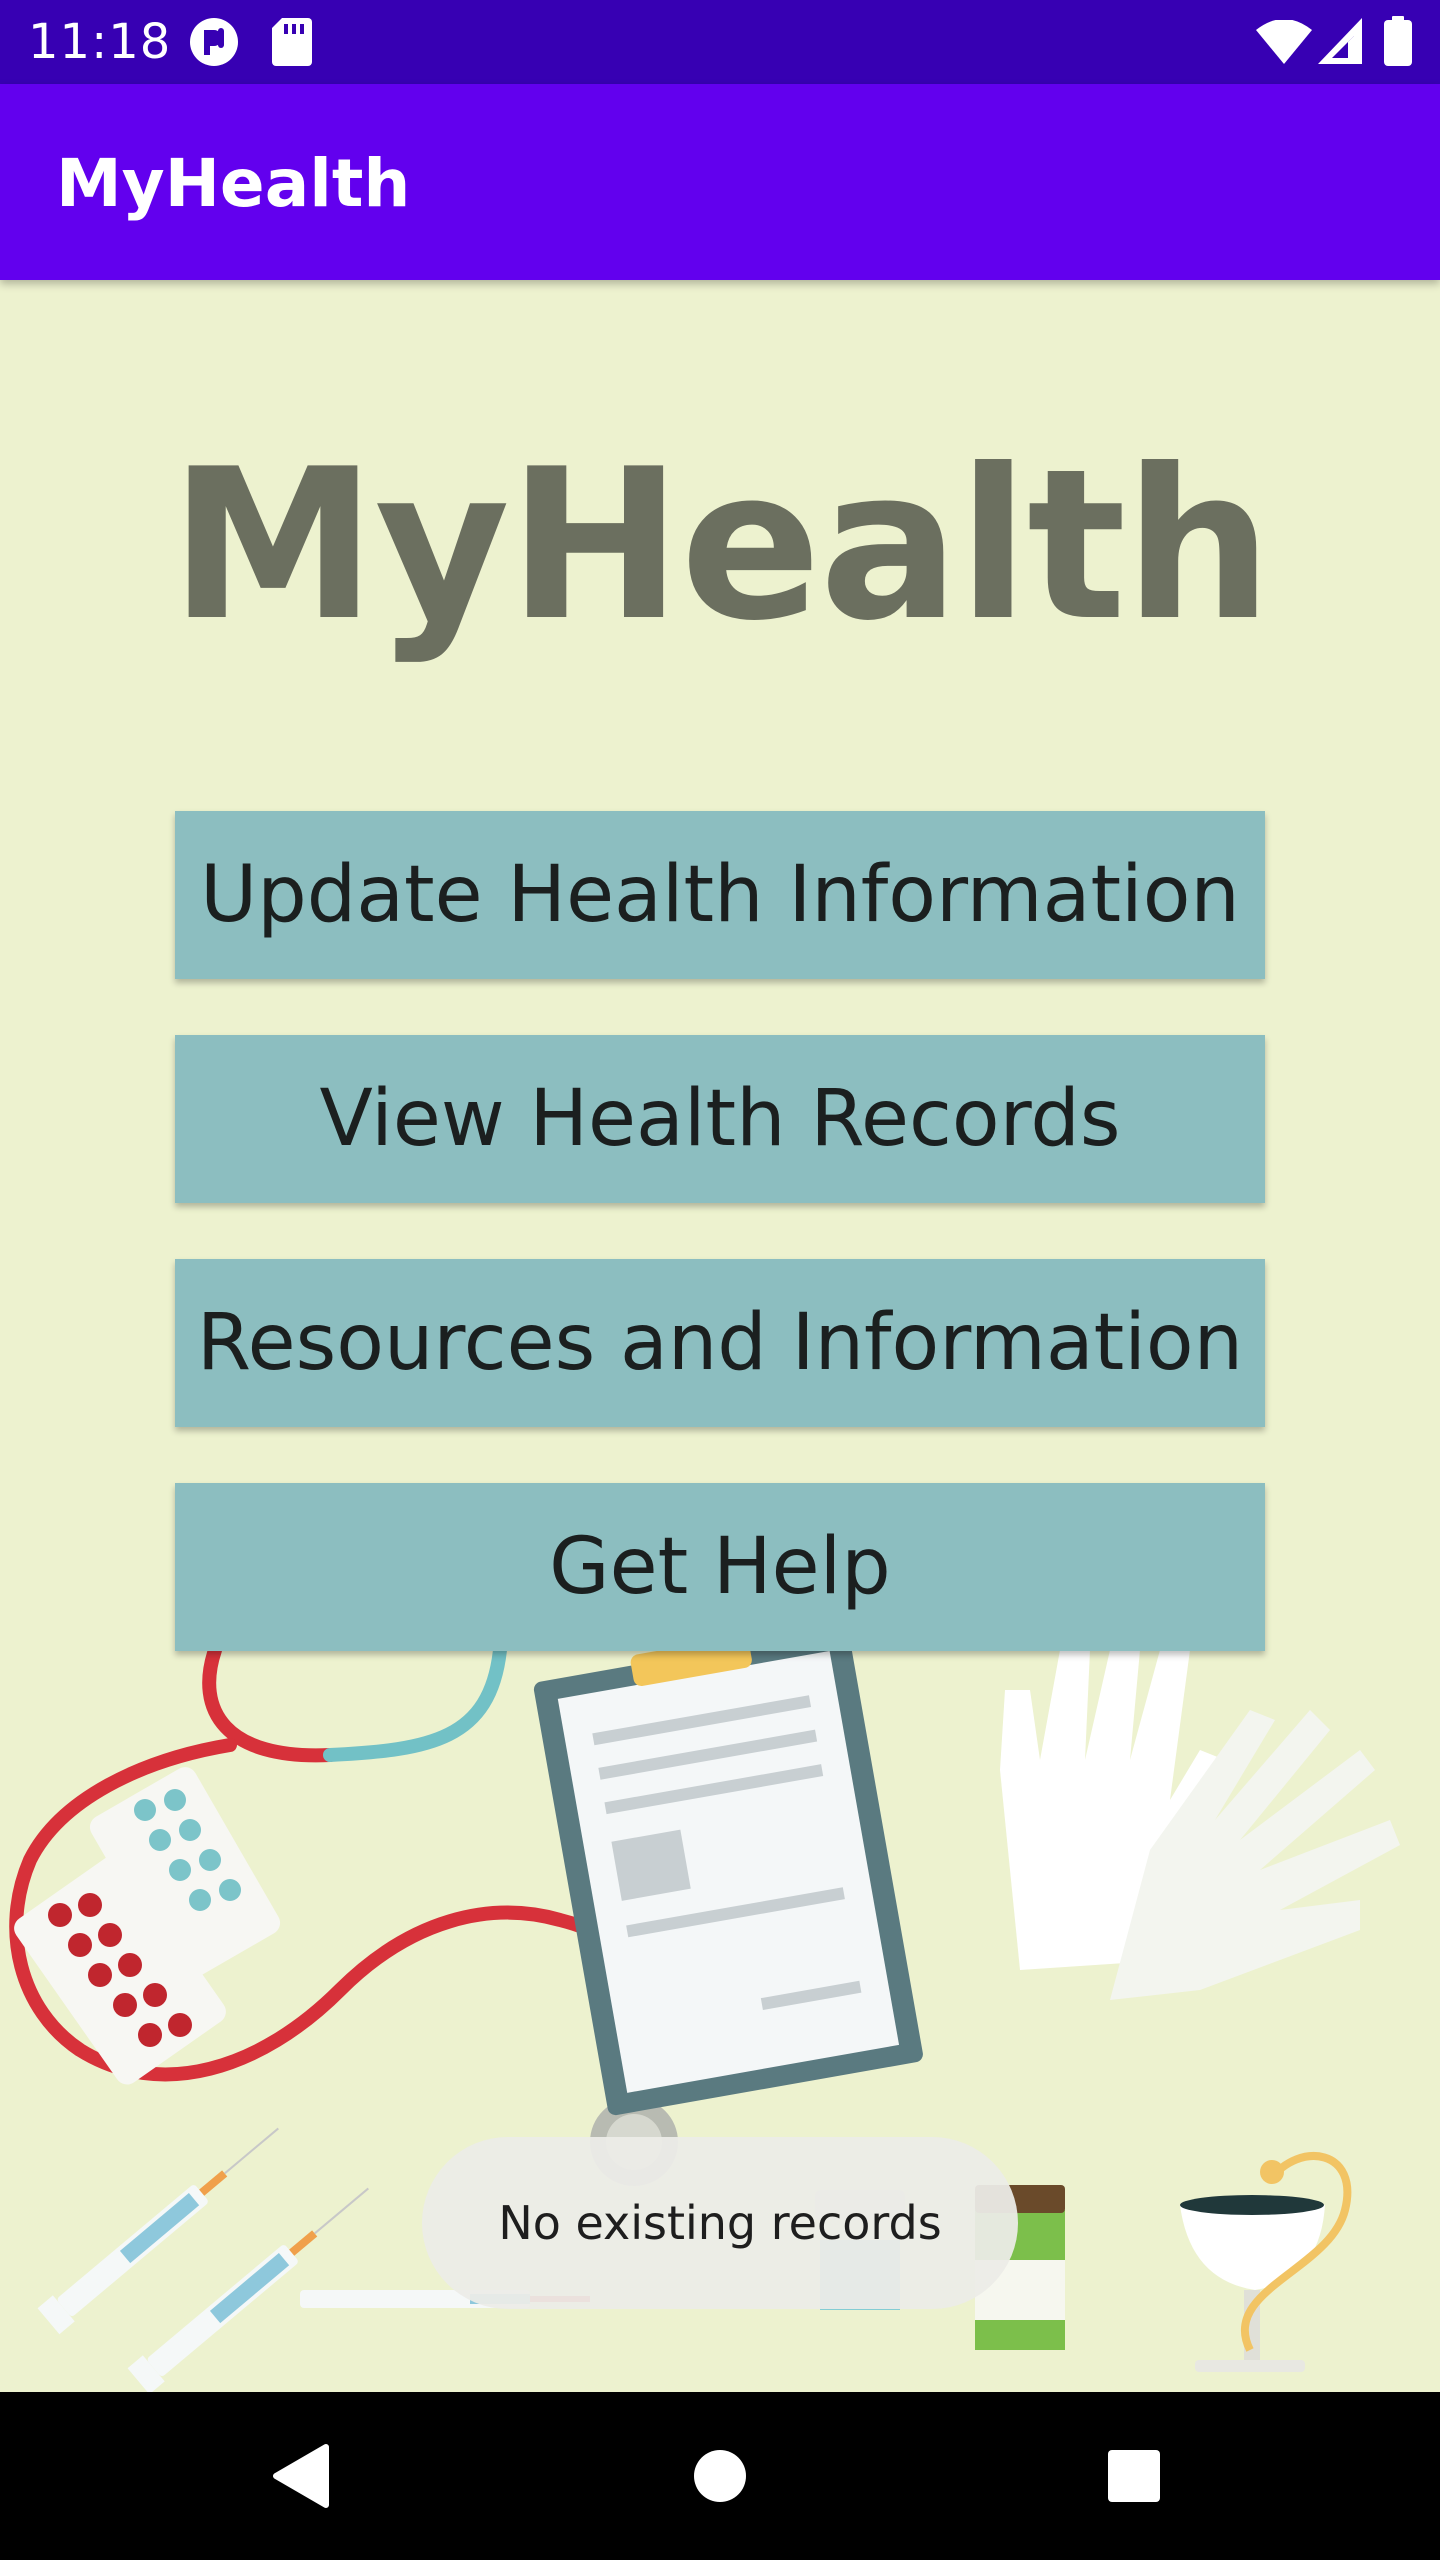  I want to click on battery-icon, so click(1398, 43).